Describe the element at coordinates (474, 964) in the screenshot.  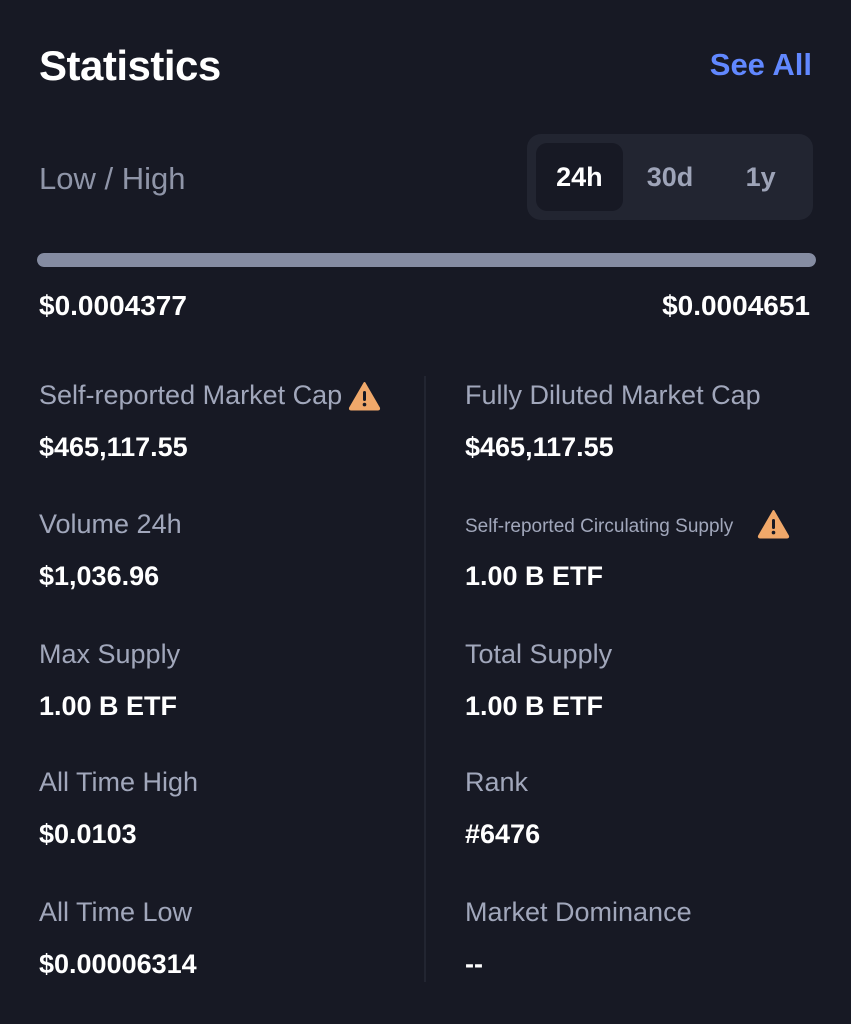
I see `stat-value: --` at that location.